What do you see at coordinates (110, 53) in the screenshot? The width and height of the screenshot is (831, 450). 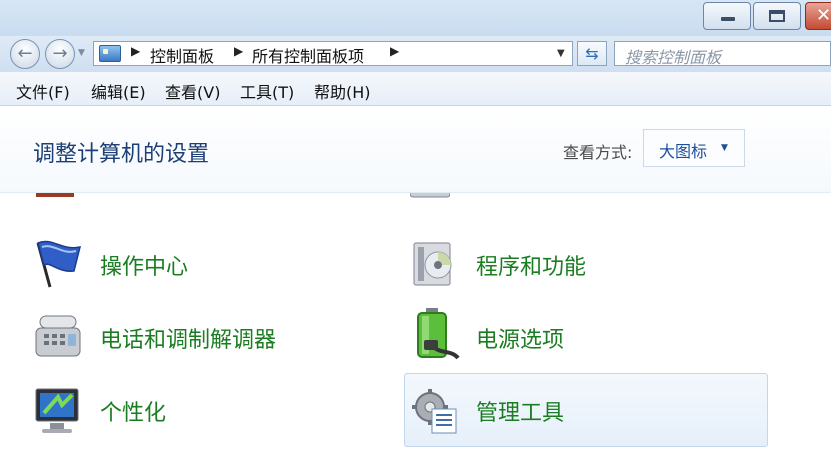 I see `control-panel-icon` at bounding box center [110, 53].